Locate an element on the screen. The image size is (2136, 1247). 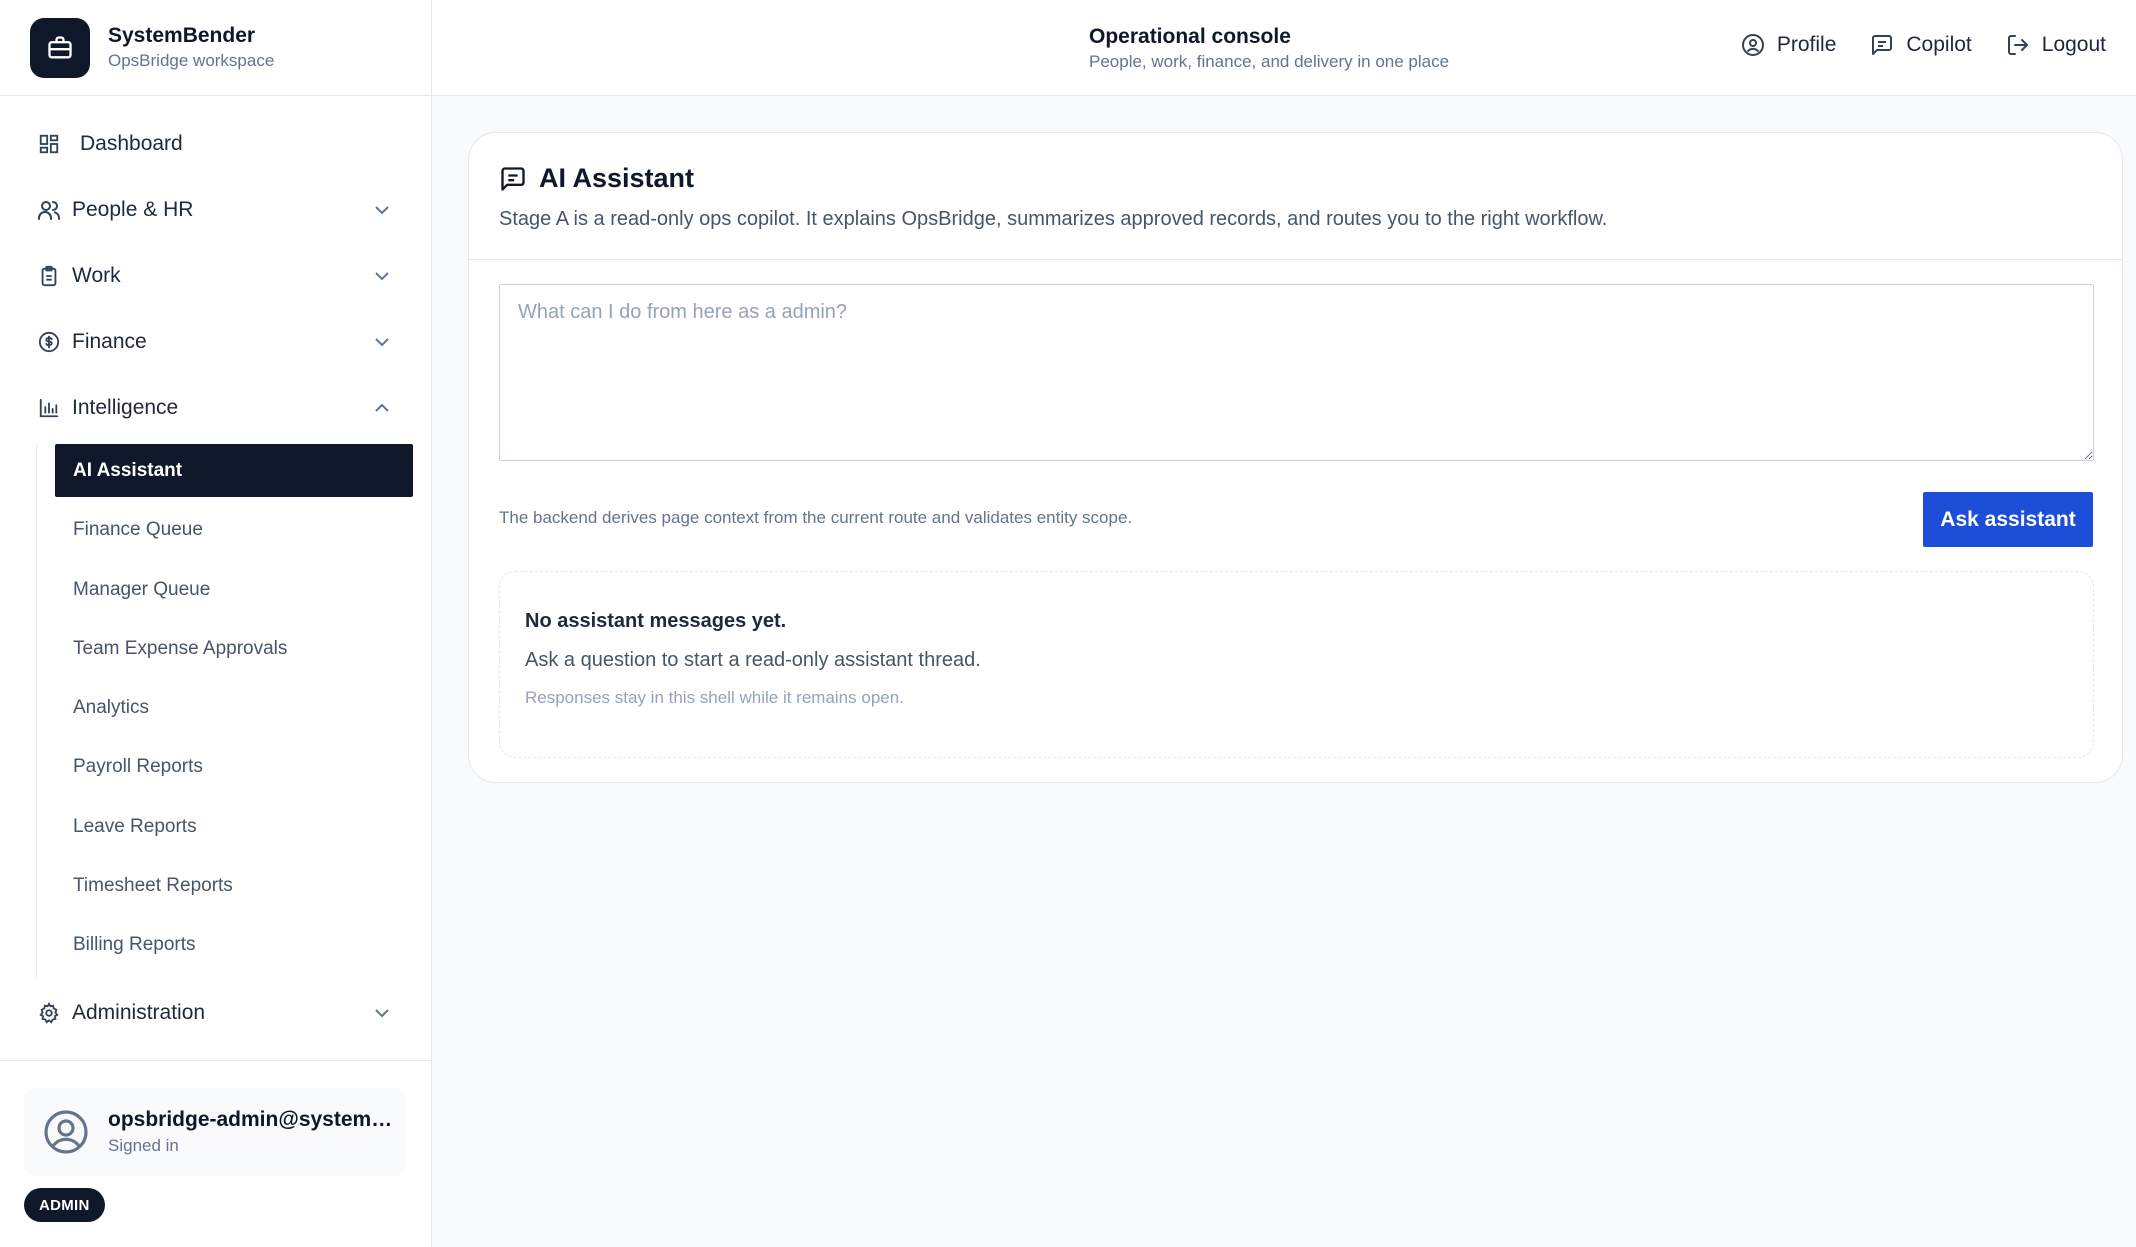
subnav-divider is located at coordinates (36, 710).